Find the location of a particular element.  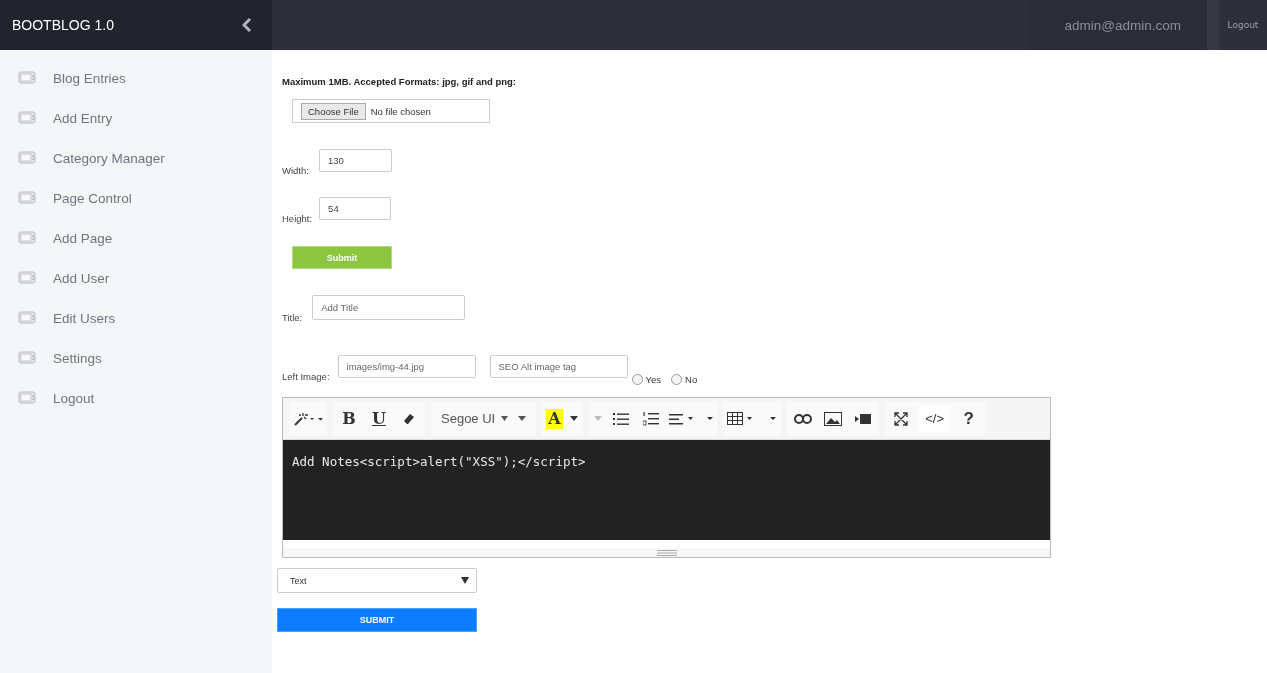

code-view-button: </> is located at coordinates (934, 418).